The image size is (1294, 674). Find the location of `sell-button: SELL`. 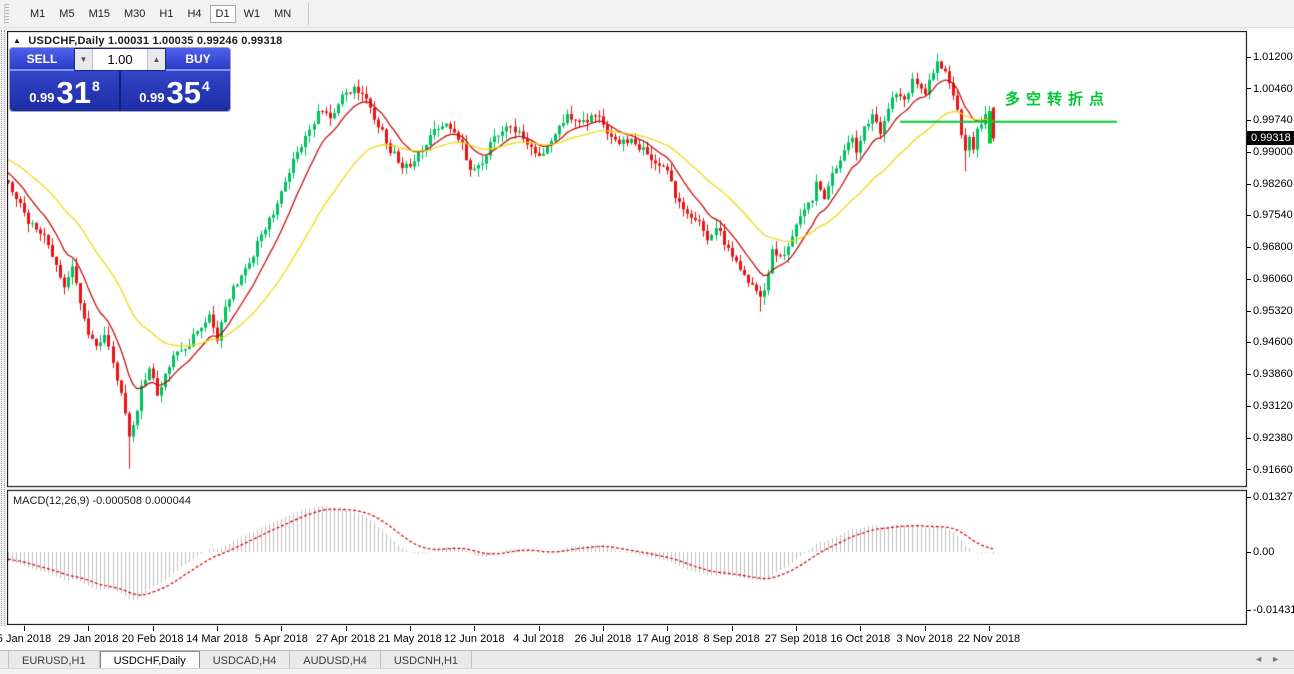

sell-button: SELL is located at coordinates (42, 59).